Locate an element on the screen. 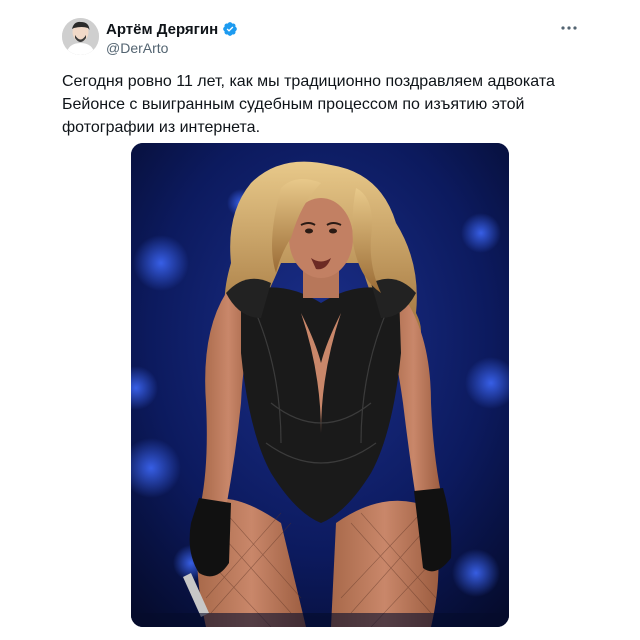  person-avatar-icon is located at coordinates (80, 36).